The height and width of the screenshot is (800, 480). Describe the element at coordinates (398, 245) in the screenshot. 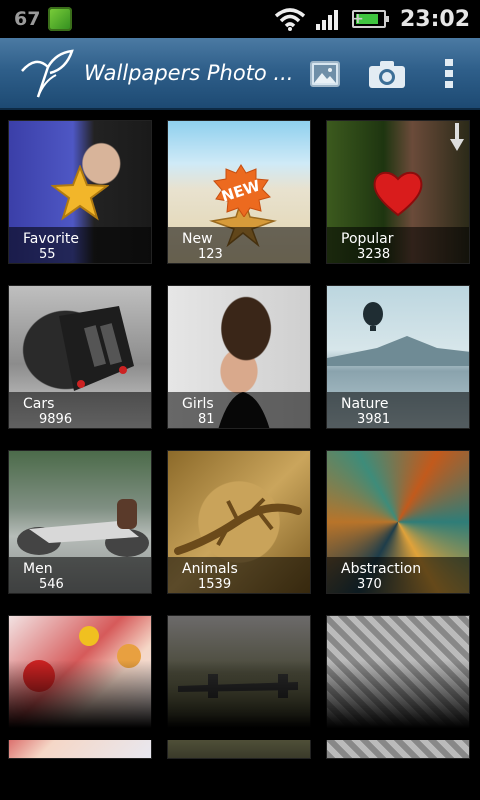

I see `tile-caption: Popular 3238` at that location.